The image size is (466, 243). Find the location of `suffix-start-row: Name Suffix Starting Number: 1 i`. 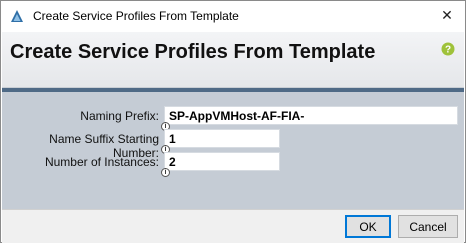

suffix-start-row: Name Suffix Starting Number: 1 i is located at coordinates (233, 144).